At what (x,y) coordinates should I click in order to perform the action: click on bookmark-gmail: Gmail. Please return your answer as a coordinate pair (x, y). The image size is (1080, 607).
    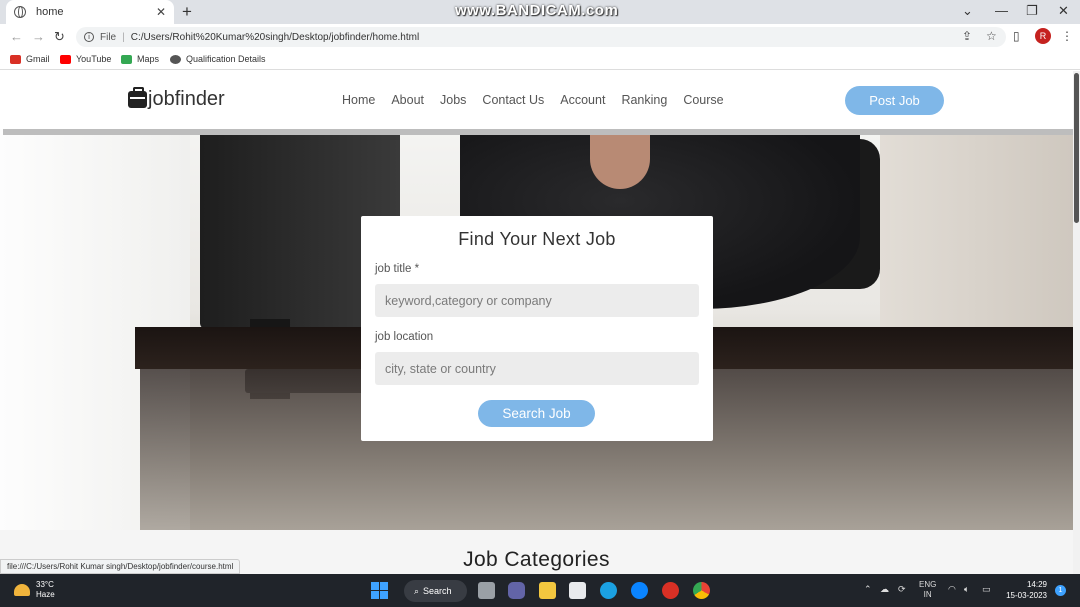
    Looking at the image, I should click on (30, 59).